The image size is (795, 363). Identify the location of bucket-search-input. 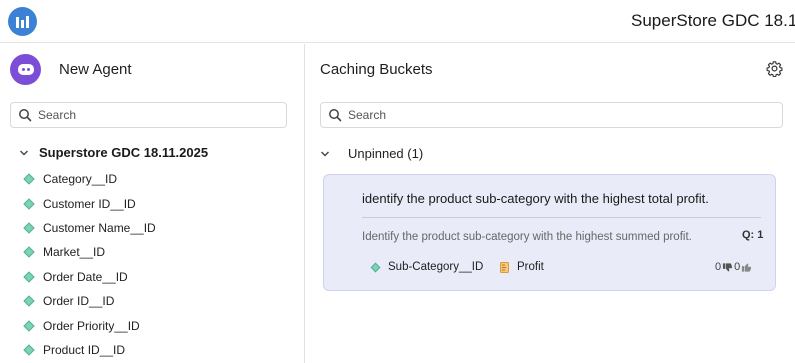
(458, 115).